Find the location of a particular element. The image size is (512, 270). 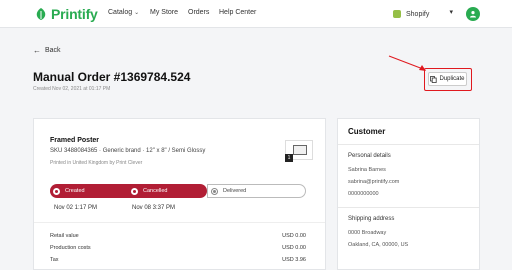

nav-help-center: Help Center is located at coordinates (237, 12).